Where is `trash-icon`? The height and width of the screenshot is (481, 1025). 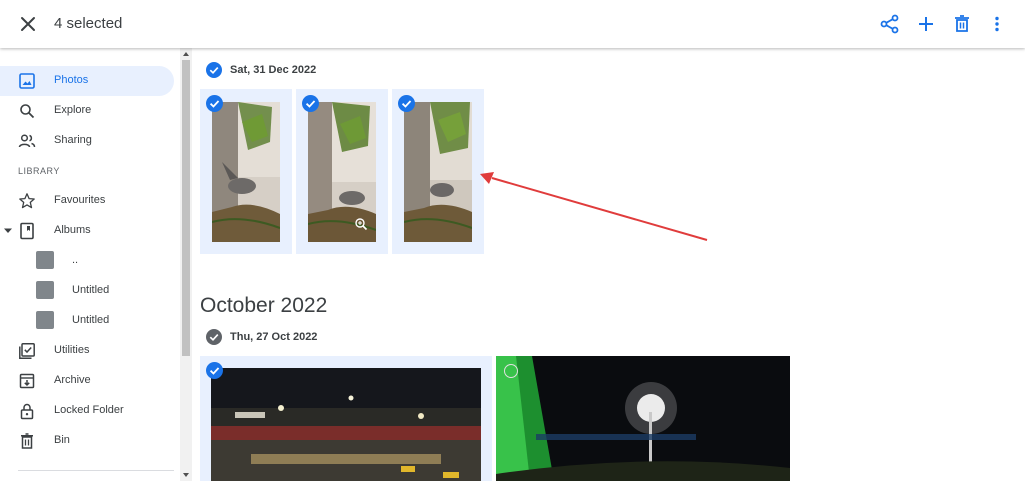 trash-icon is located at coordinates (27, 441).